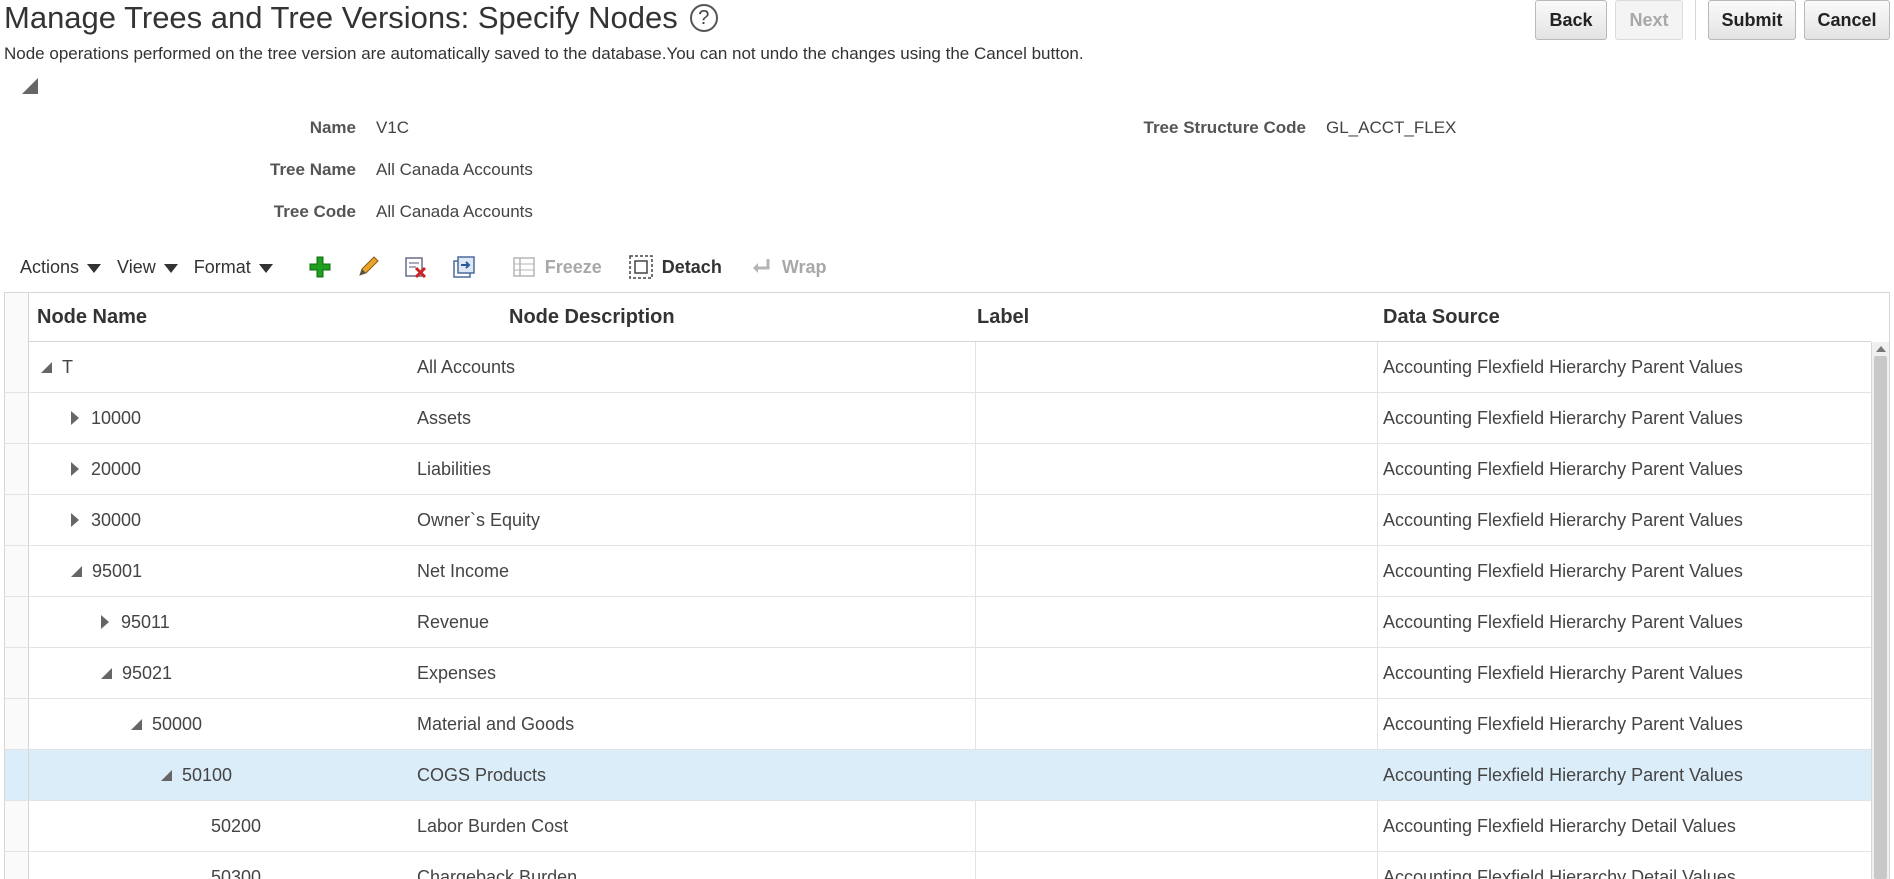 Image resolution: width=1894 pixels, height=879 pixels. What do you see at coordinates (675, 267) in the screenshot?
I see `detach-button: Detach` at bounding box center [675, 267].